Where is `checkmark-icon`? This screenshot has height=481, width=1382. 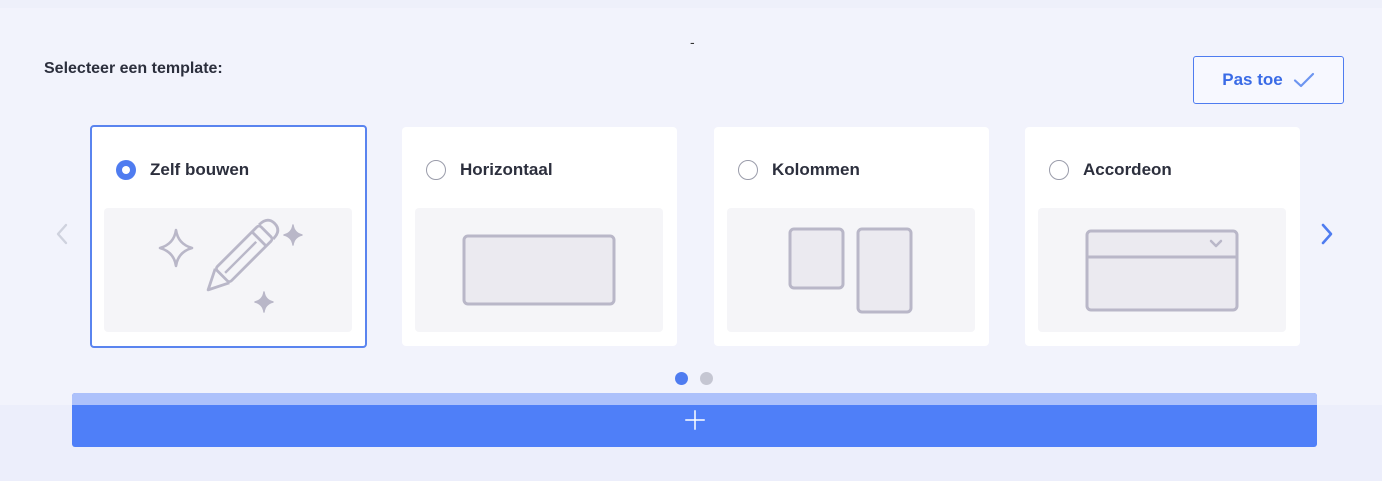
checkmark-icon is located at coordinates (1304, 80).